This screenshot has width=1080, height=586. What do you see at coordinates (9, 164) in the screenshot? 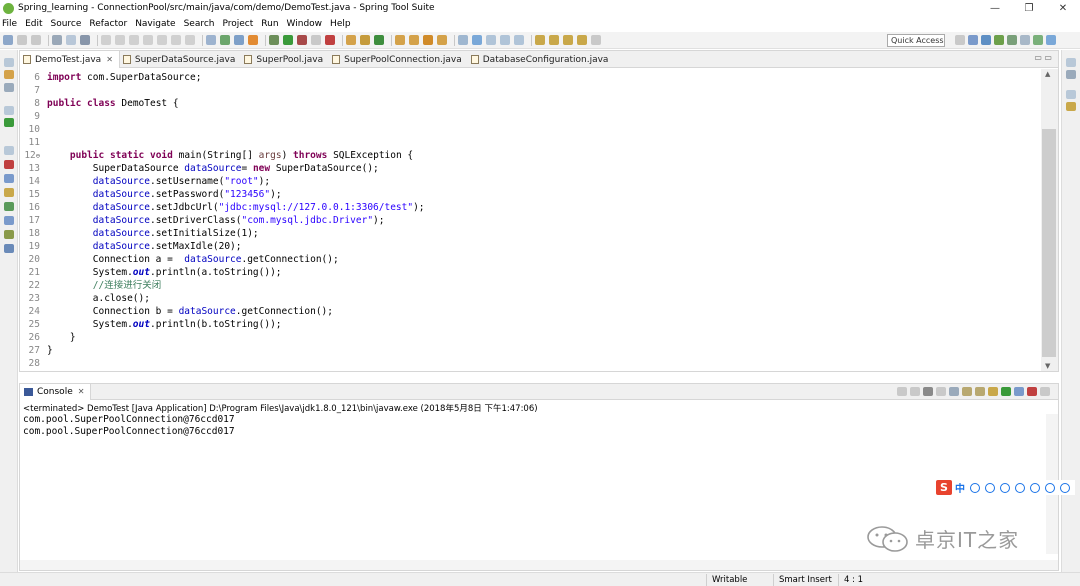
I see `problems-icon` at bounding box center [9, 164].